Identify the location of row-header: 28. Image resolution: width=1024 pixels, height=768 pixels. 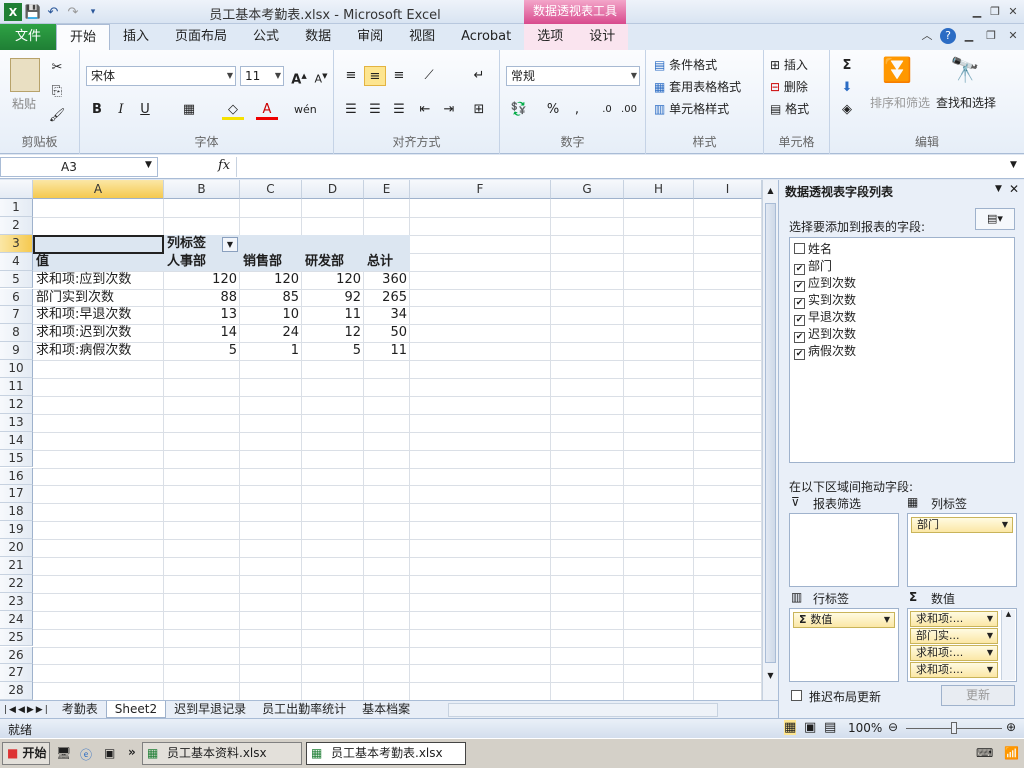
(16, 691).